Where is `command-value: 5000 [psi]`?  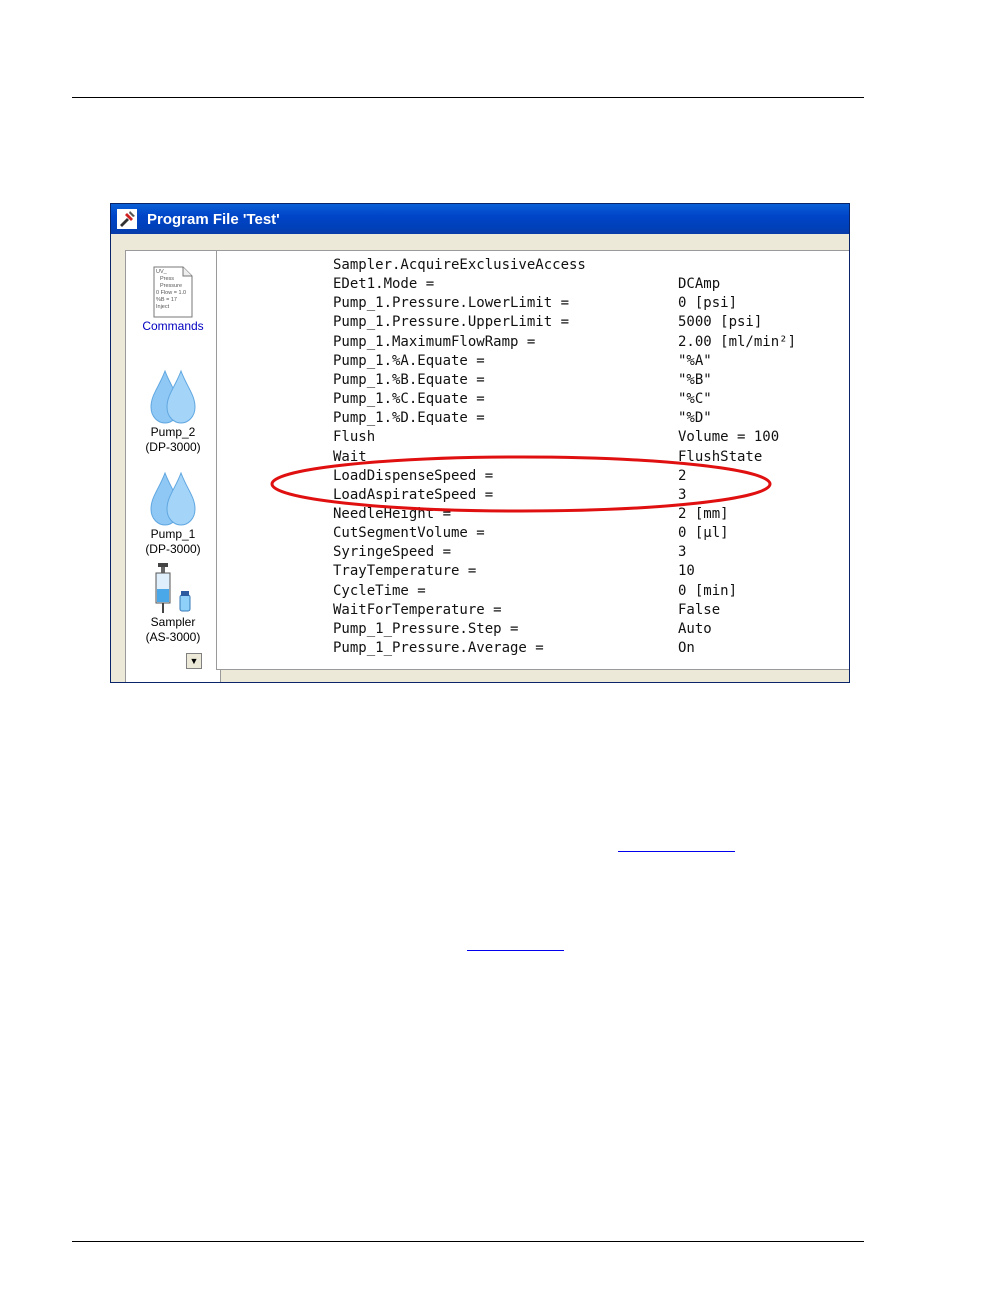
command-value: 5000 [psi] is located at coordinates (720, 322).